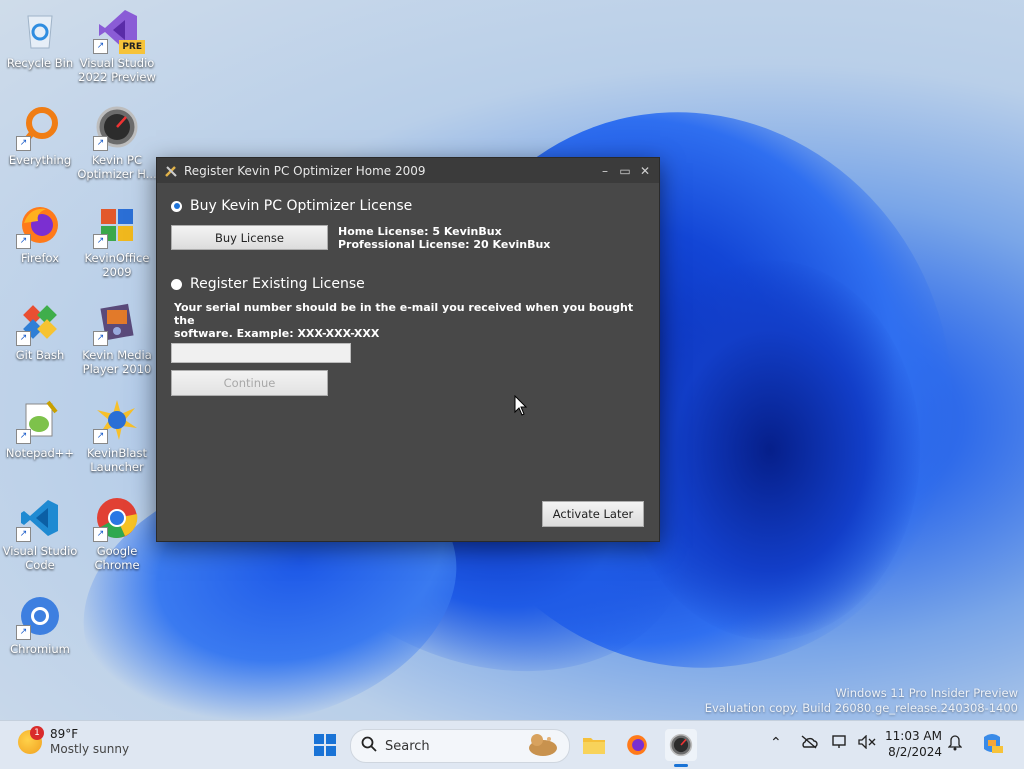 Image resolution: width=1024 pixels, height=769 pixels. What do you see at coordinates (40, 30) in the screenshot?
I see `recycle-bin-icon` at bounding box center [40, 30].